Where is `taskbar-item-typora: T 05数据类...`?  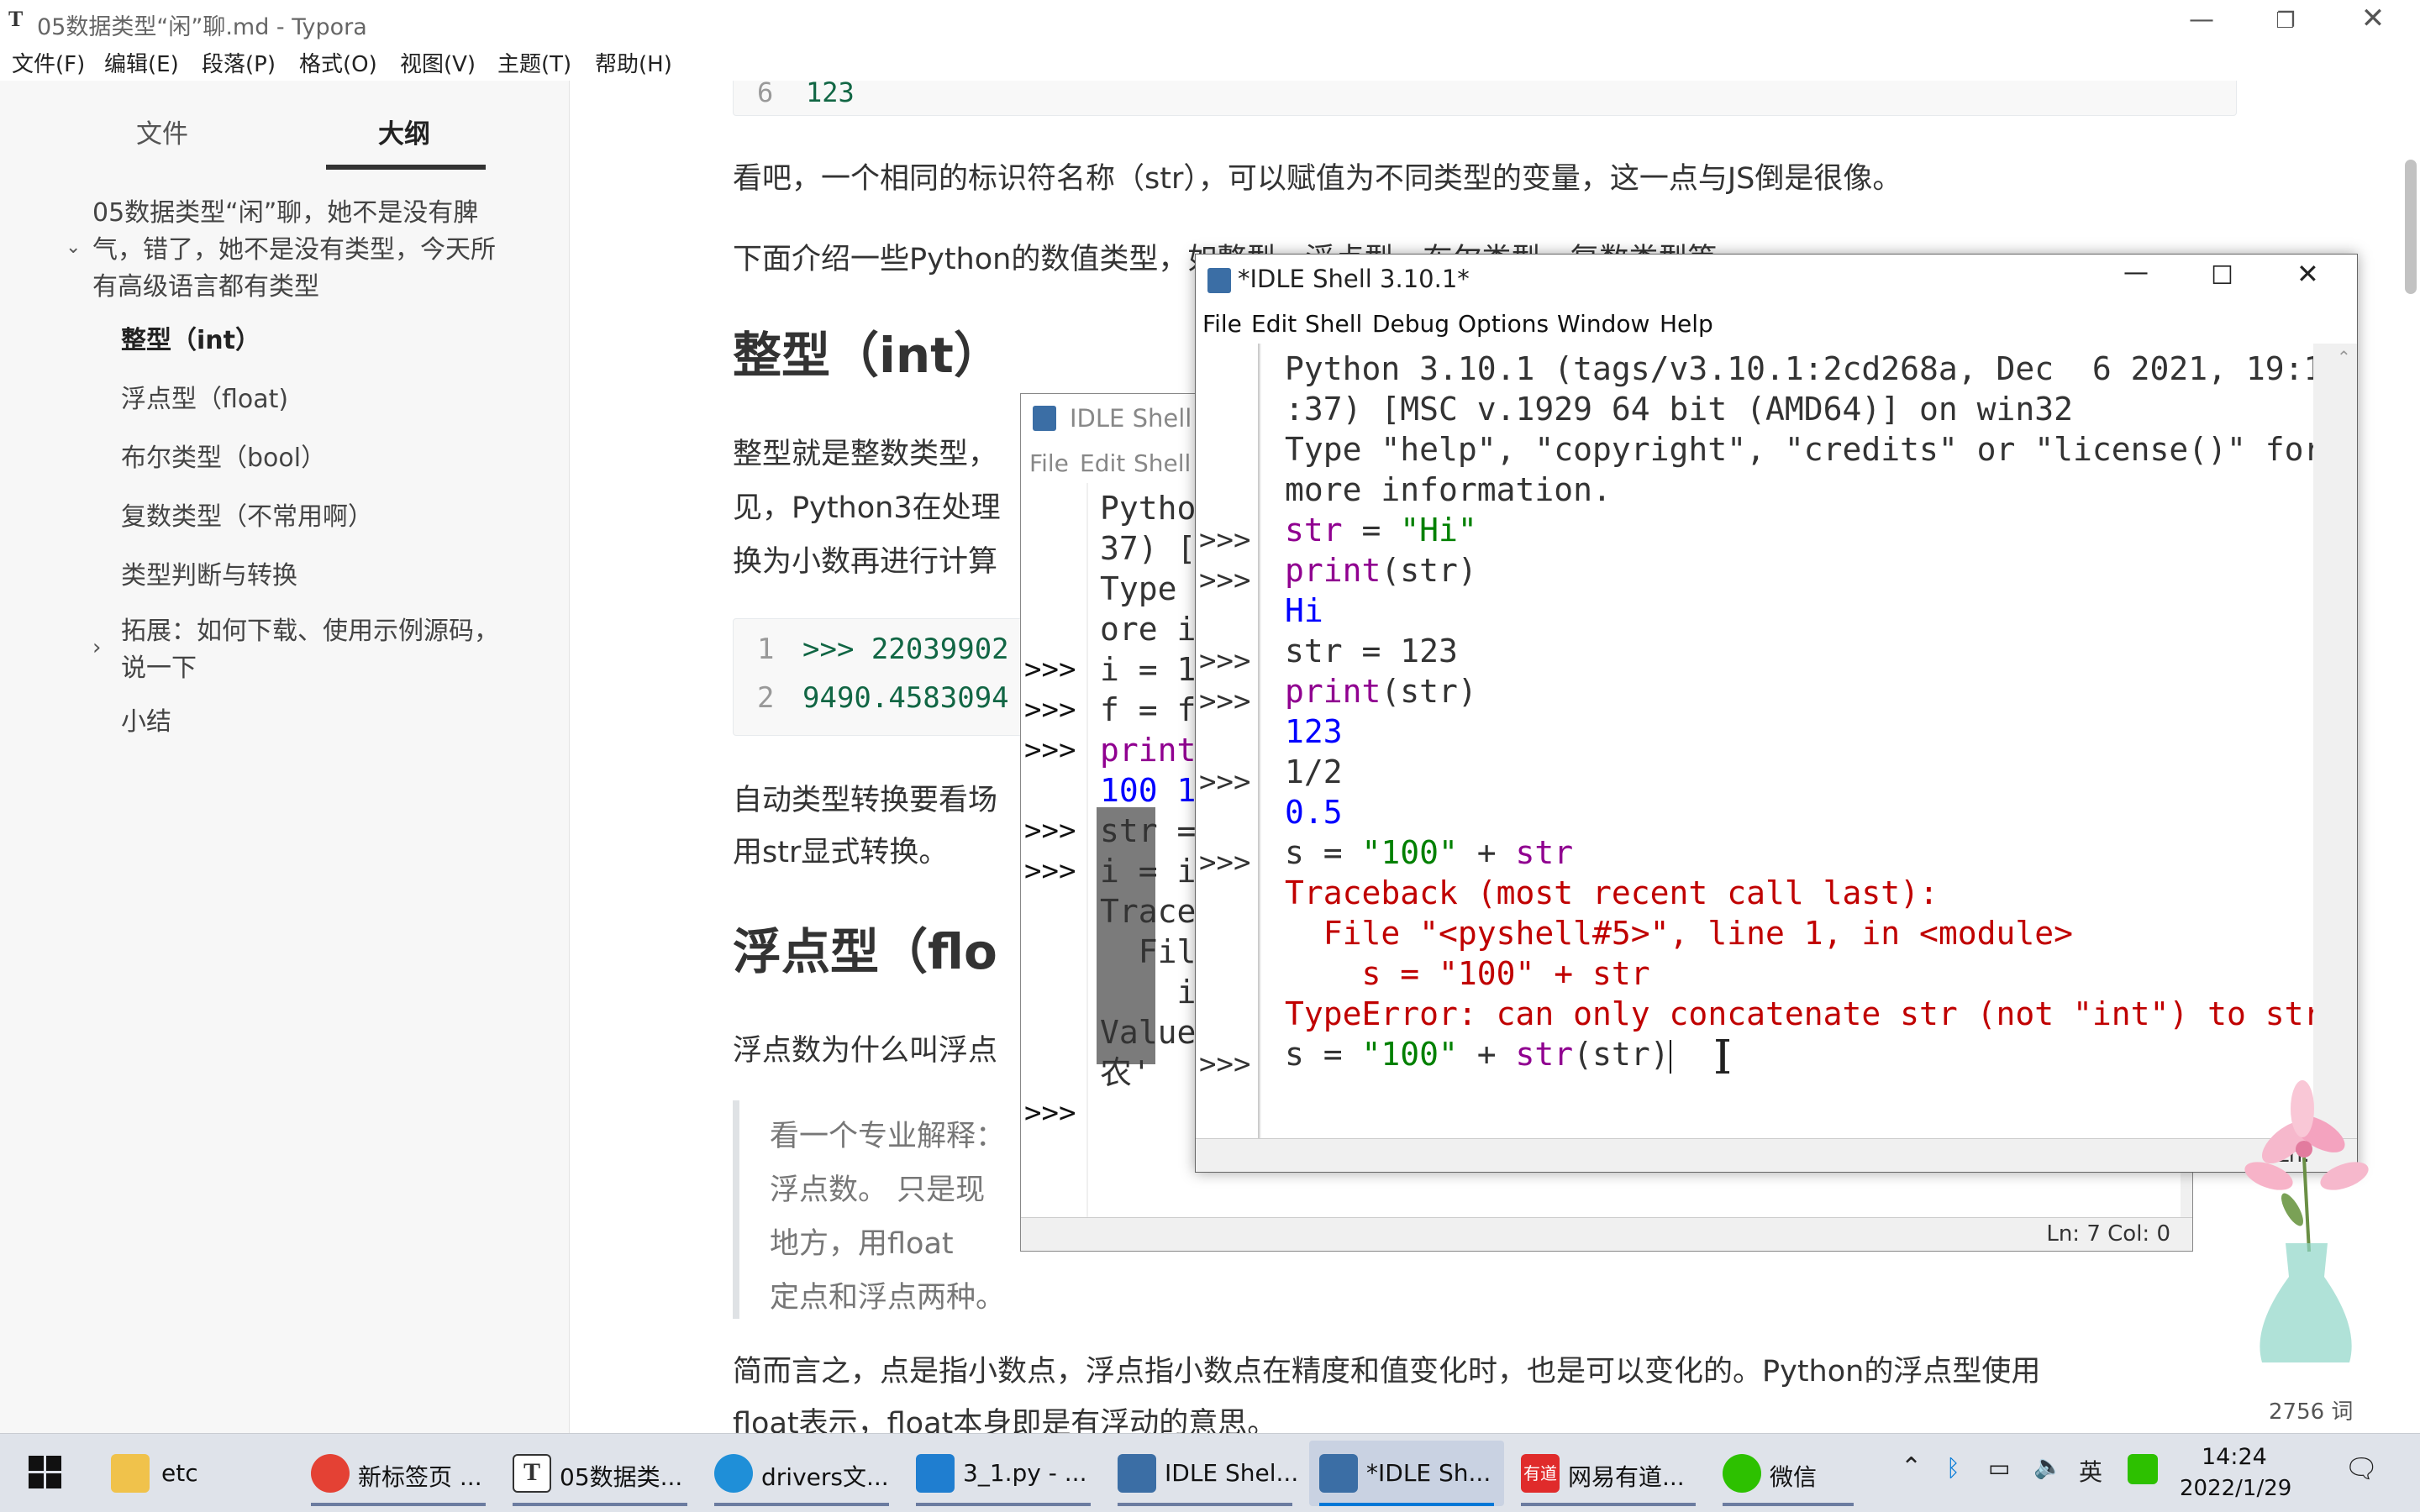
taskbar-item-typora: T 05数据类... is located at coordinates (599, 1473).